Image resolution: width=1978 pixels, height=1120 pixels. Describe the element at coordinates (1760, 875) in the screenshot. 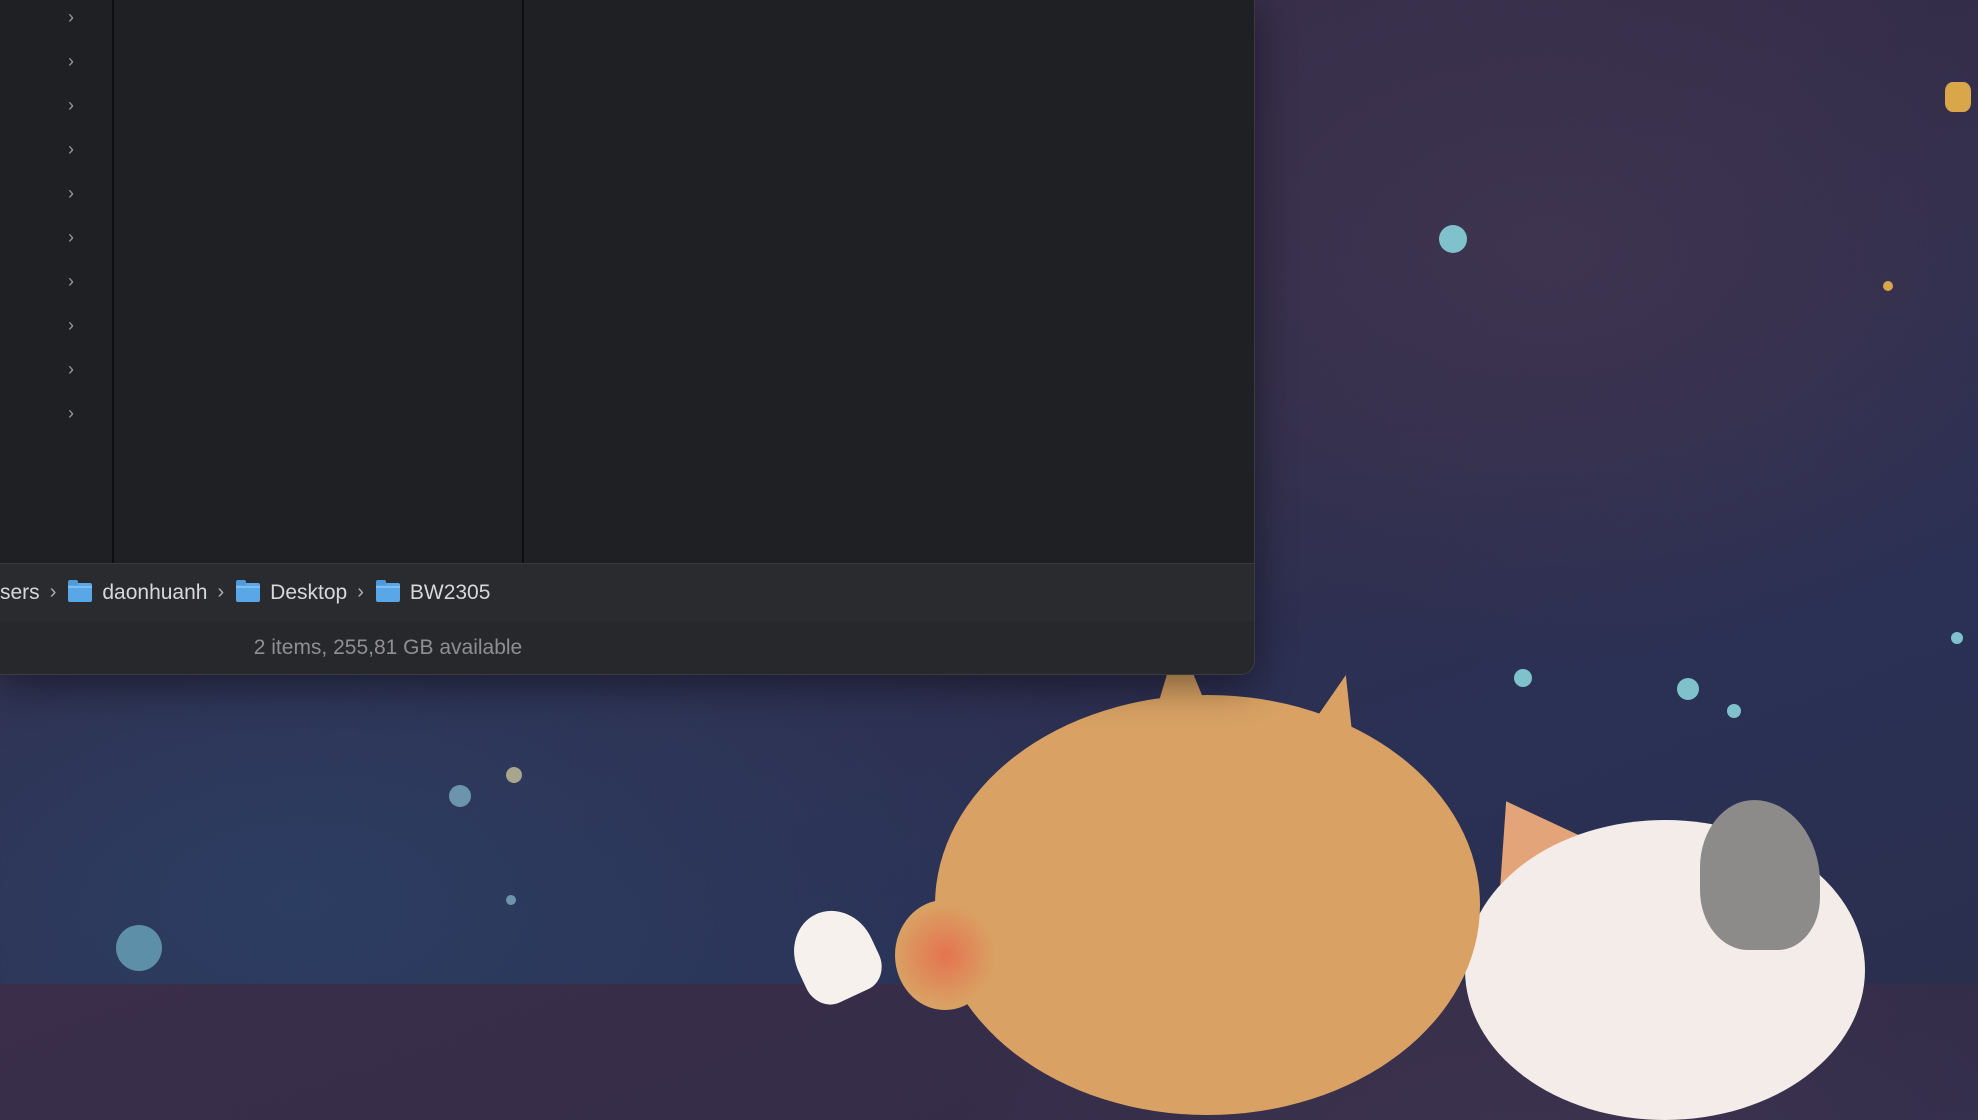

I see `cat-patch` at that location.